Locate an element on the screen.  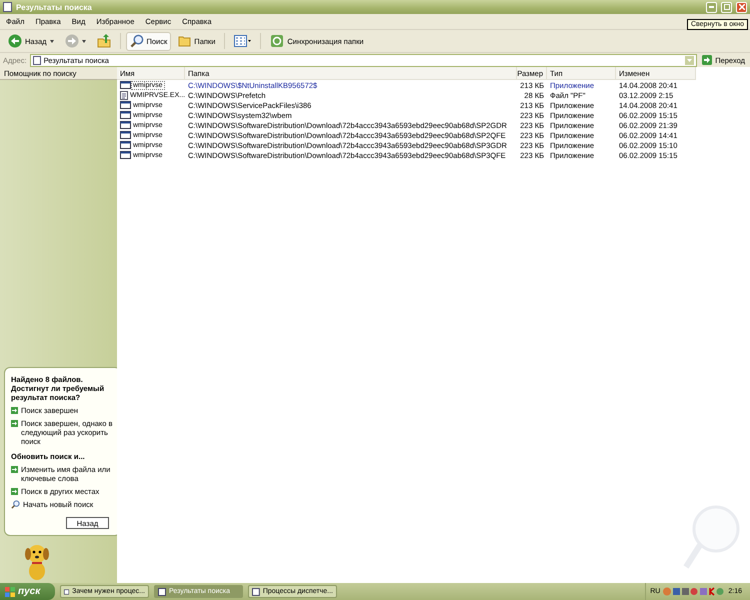
window-title: Результаты поиска is located at coordinates (54, 7).